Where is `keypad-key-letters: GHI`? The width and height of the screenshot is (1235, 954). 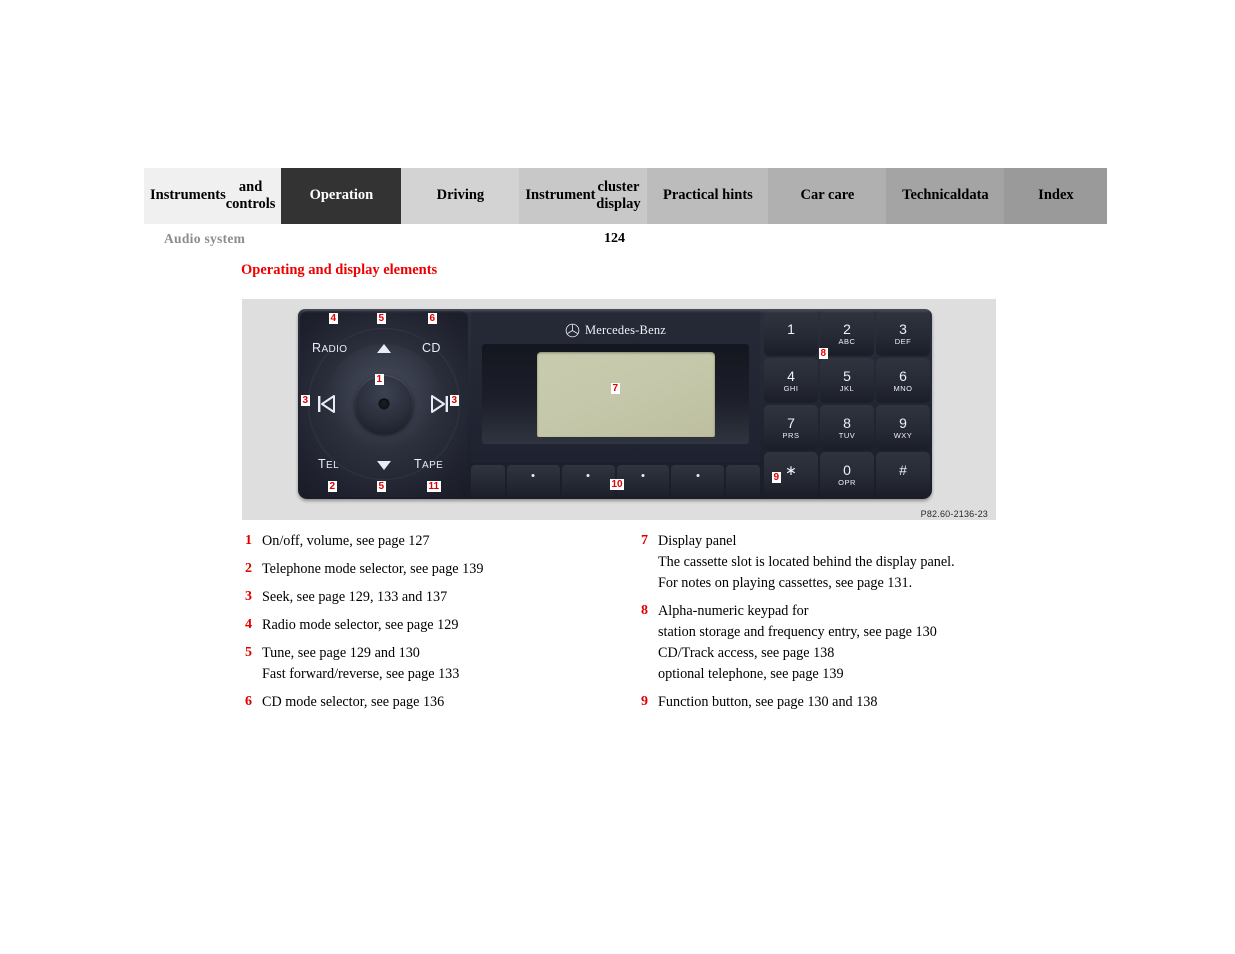 keypad-key-letters: GHI is located at coordinates (791, 388).